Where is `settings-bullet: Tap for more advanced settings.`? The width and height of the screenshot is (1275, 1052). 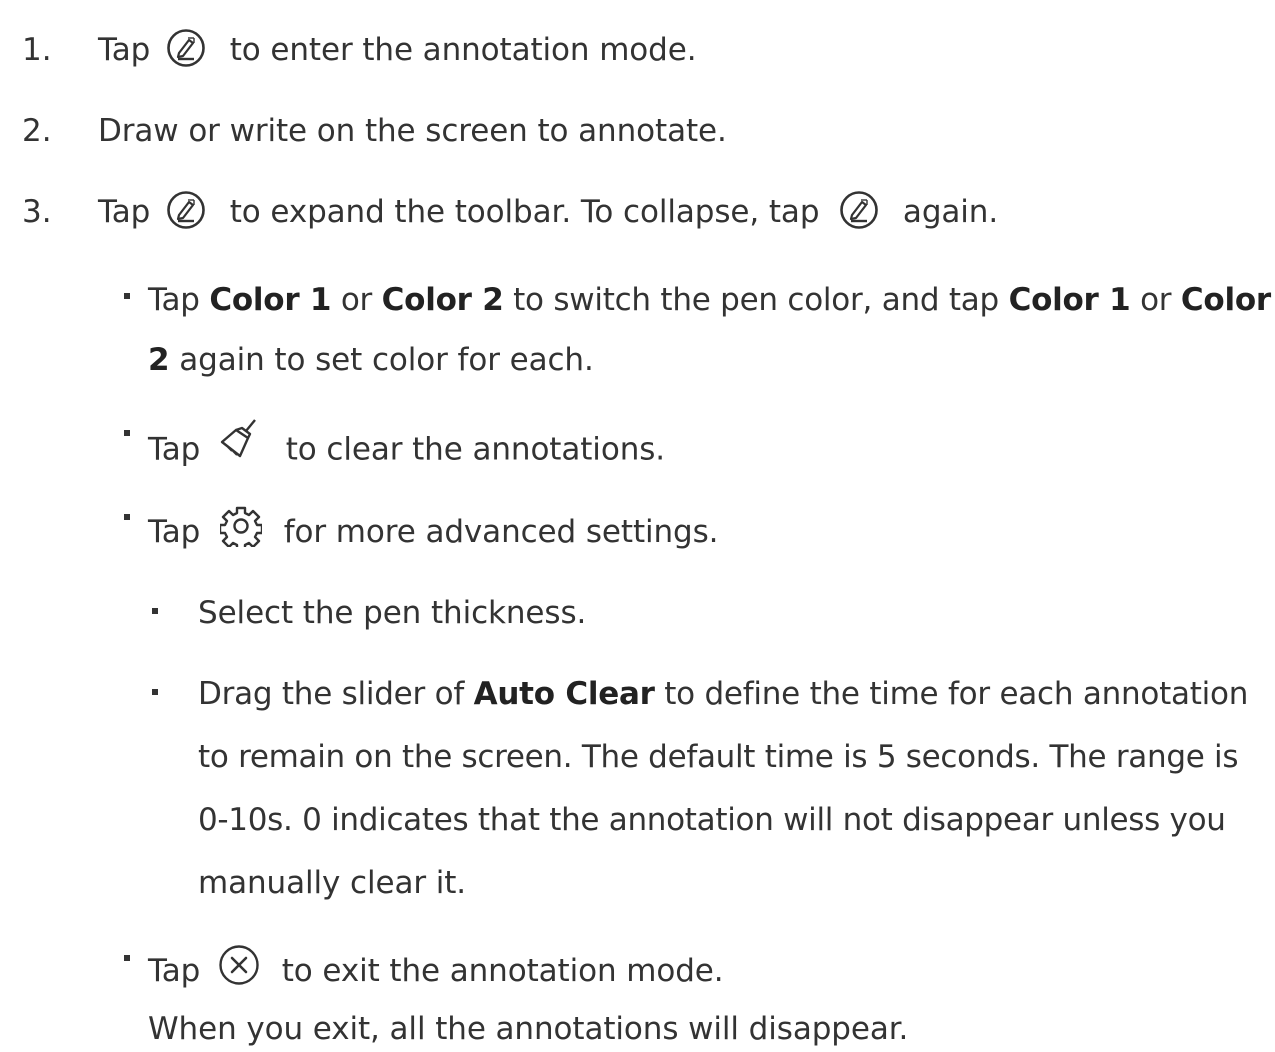
settings-bullet: Tap for more advanced settings. is located at coordinates (433, 530).